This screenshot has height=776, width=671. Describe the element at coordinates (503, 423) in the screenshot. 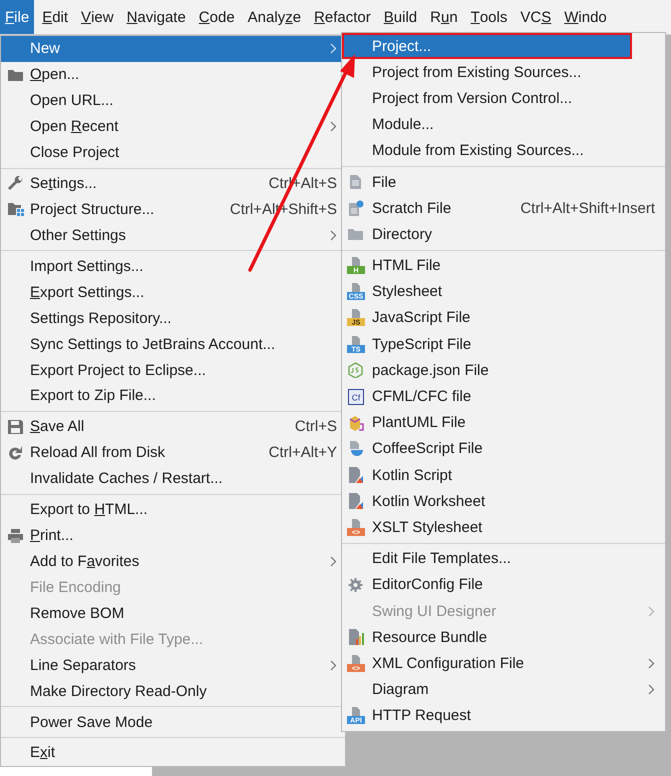

I see `menu-item: PlantUML File` at that location.